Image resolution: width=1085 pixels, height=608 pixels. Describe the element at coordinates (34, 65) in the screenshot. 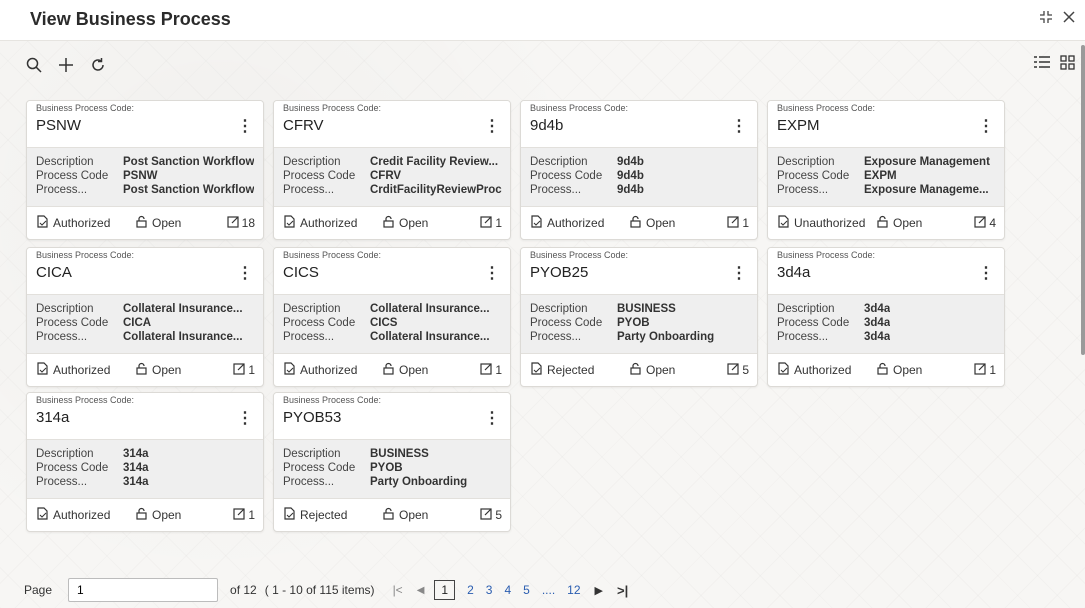

I see `search-icon` at that location.